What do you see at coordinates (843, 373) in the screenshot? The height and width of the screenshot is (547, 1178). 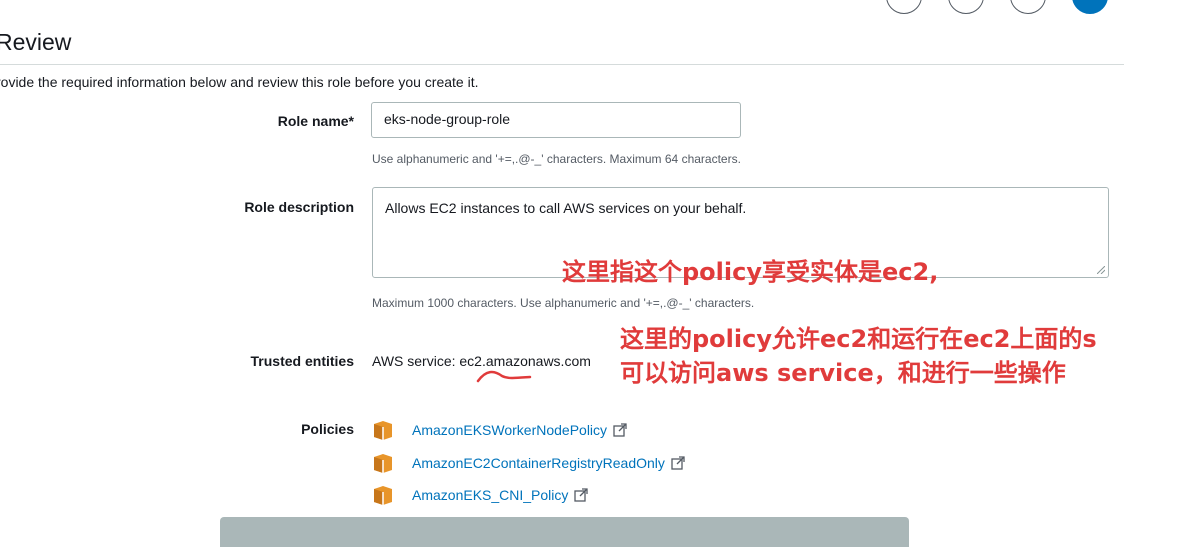 I see `annotation-note-2-line-2: 可以访问aws service，和进行一些操作` at bounding box center [843, 373].